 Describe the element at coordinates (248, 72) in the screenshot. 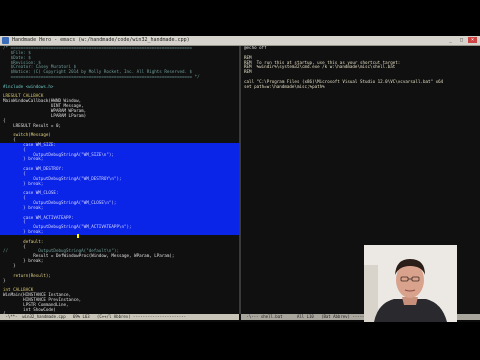

I see `shell-line-text: REM` at that location.